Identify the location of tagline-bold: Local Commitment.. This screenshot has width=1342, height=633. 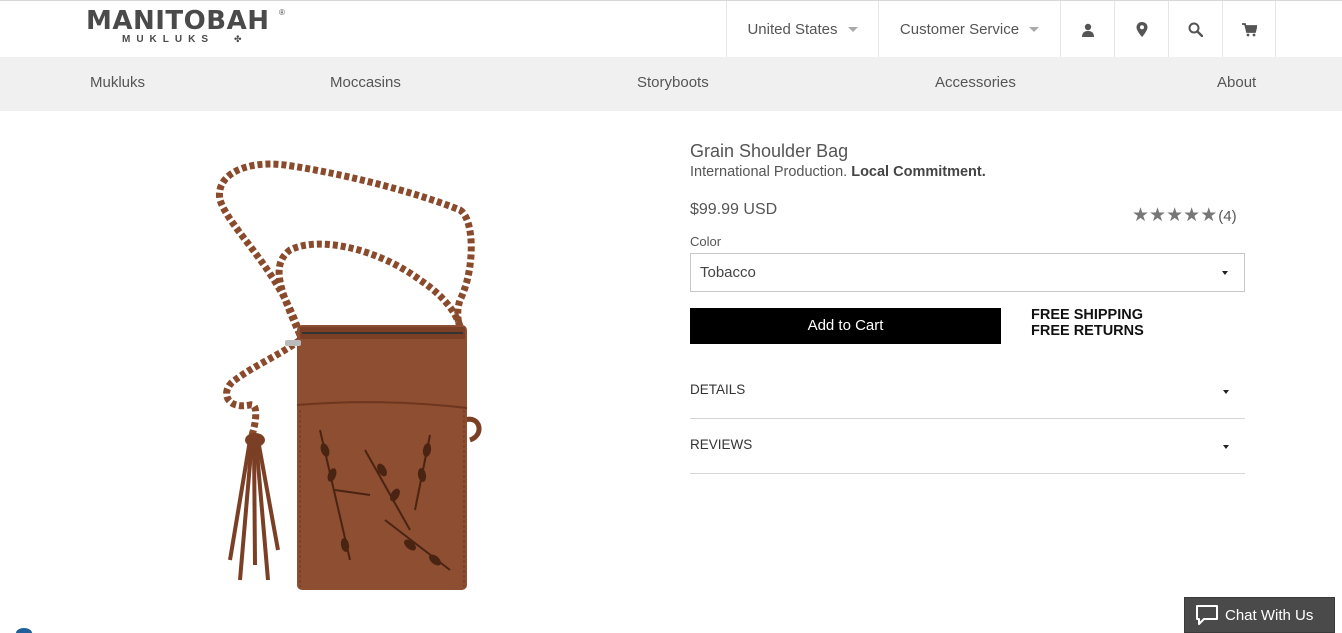
(918, 172).